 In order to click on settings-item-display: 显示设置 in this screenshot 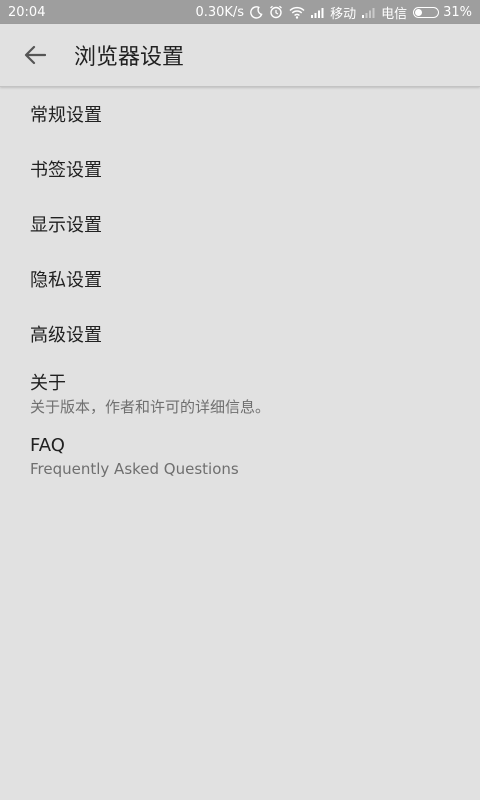, I will do `click(240, 225)`.